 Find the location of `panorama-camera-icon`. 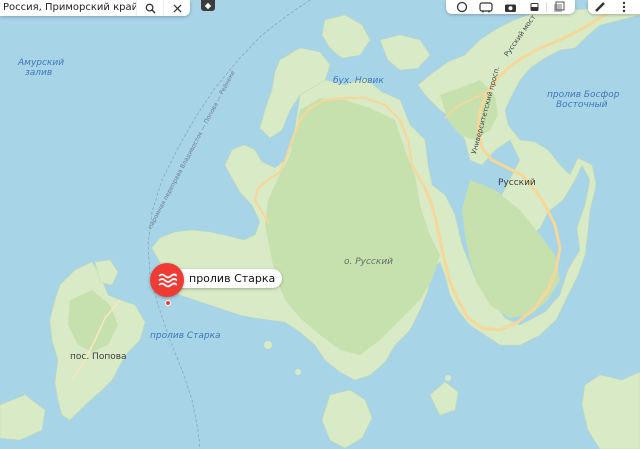

panorama-camera-icon is located at coordinates (510, 7).